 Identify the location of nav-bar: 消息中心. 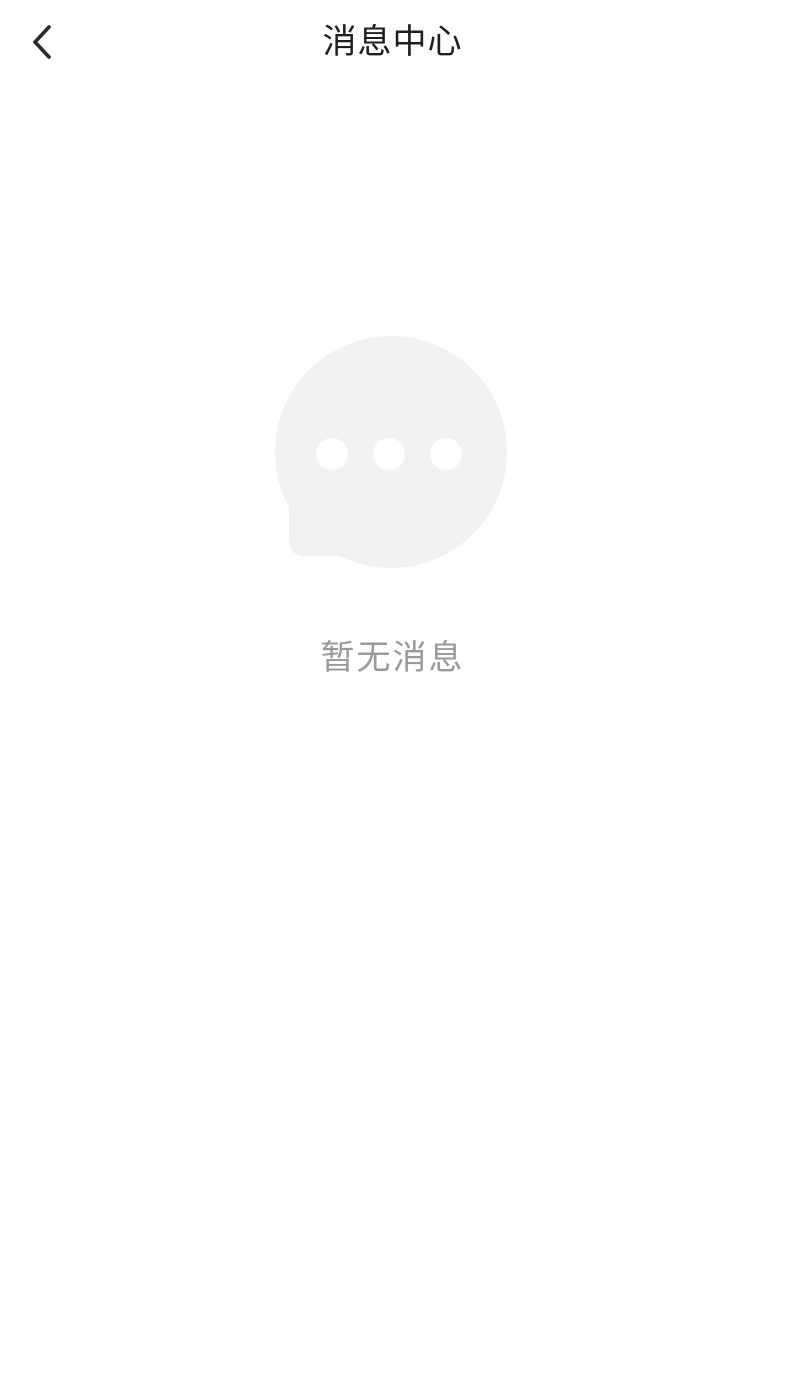
(392, 43).